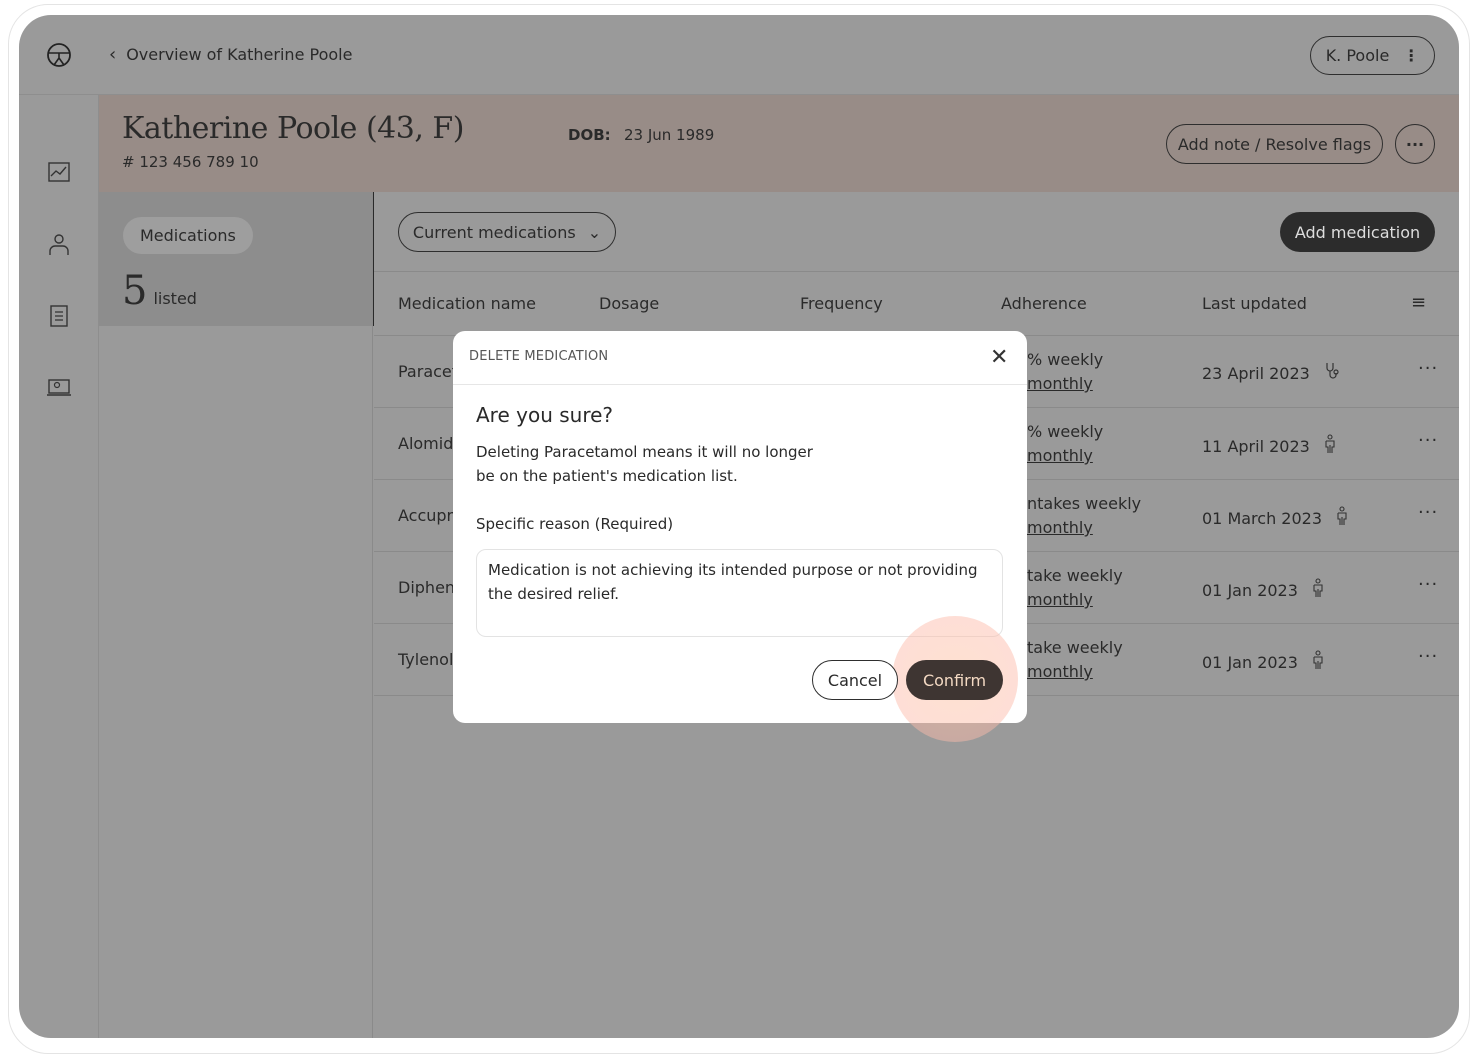 The height and width of the screenshot is (1062, 1478). I want to click on header-medication-name: Medication name, so click(467, 303).